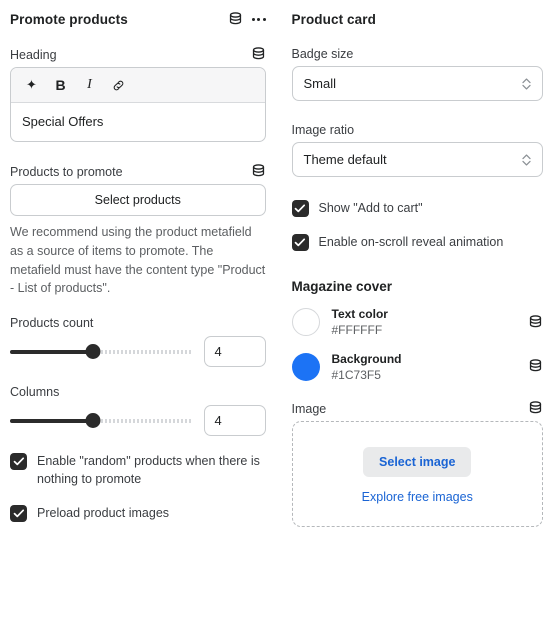  What do you see at coordinates (103, 513) in the screenshot?
I see `checkbox-label: Preload product images` at bounding box center [103, 513].